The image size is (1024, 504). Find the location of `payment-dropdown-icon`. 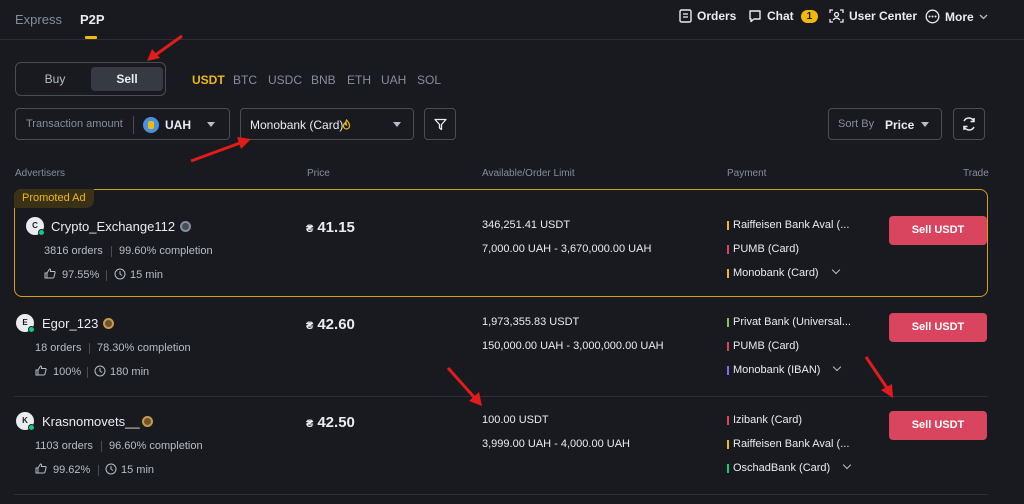

payment-dropdown-icon is located at coordinates (397, 124).